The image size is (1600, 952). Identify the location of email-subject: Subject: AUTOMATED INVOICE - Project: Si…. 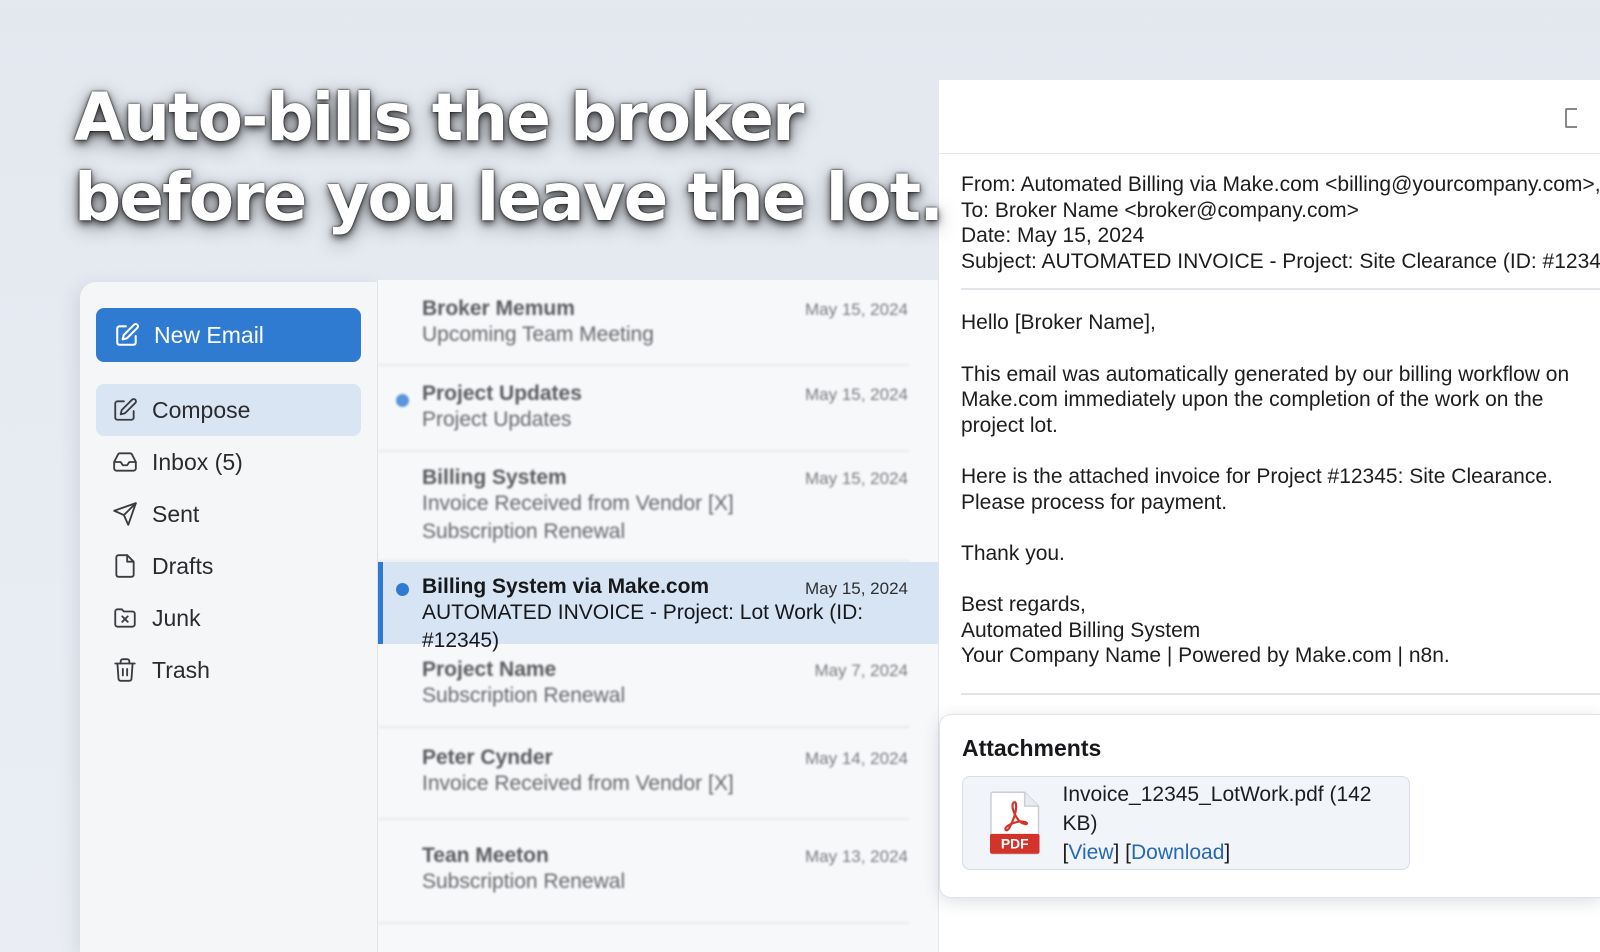
(1280, 261).